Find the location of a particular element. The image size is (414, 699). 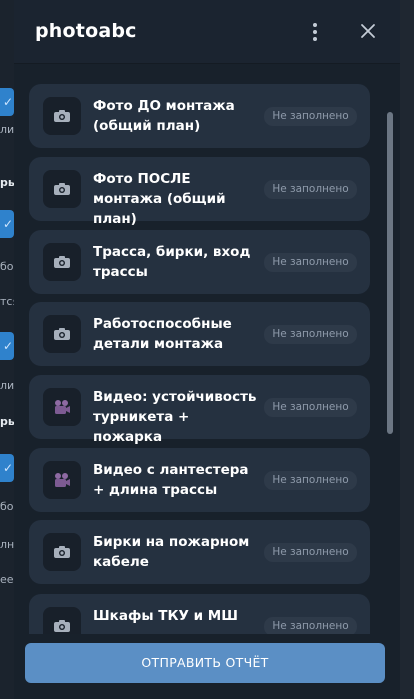

bg-text: ее is located at coordinates (7, 579).